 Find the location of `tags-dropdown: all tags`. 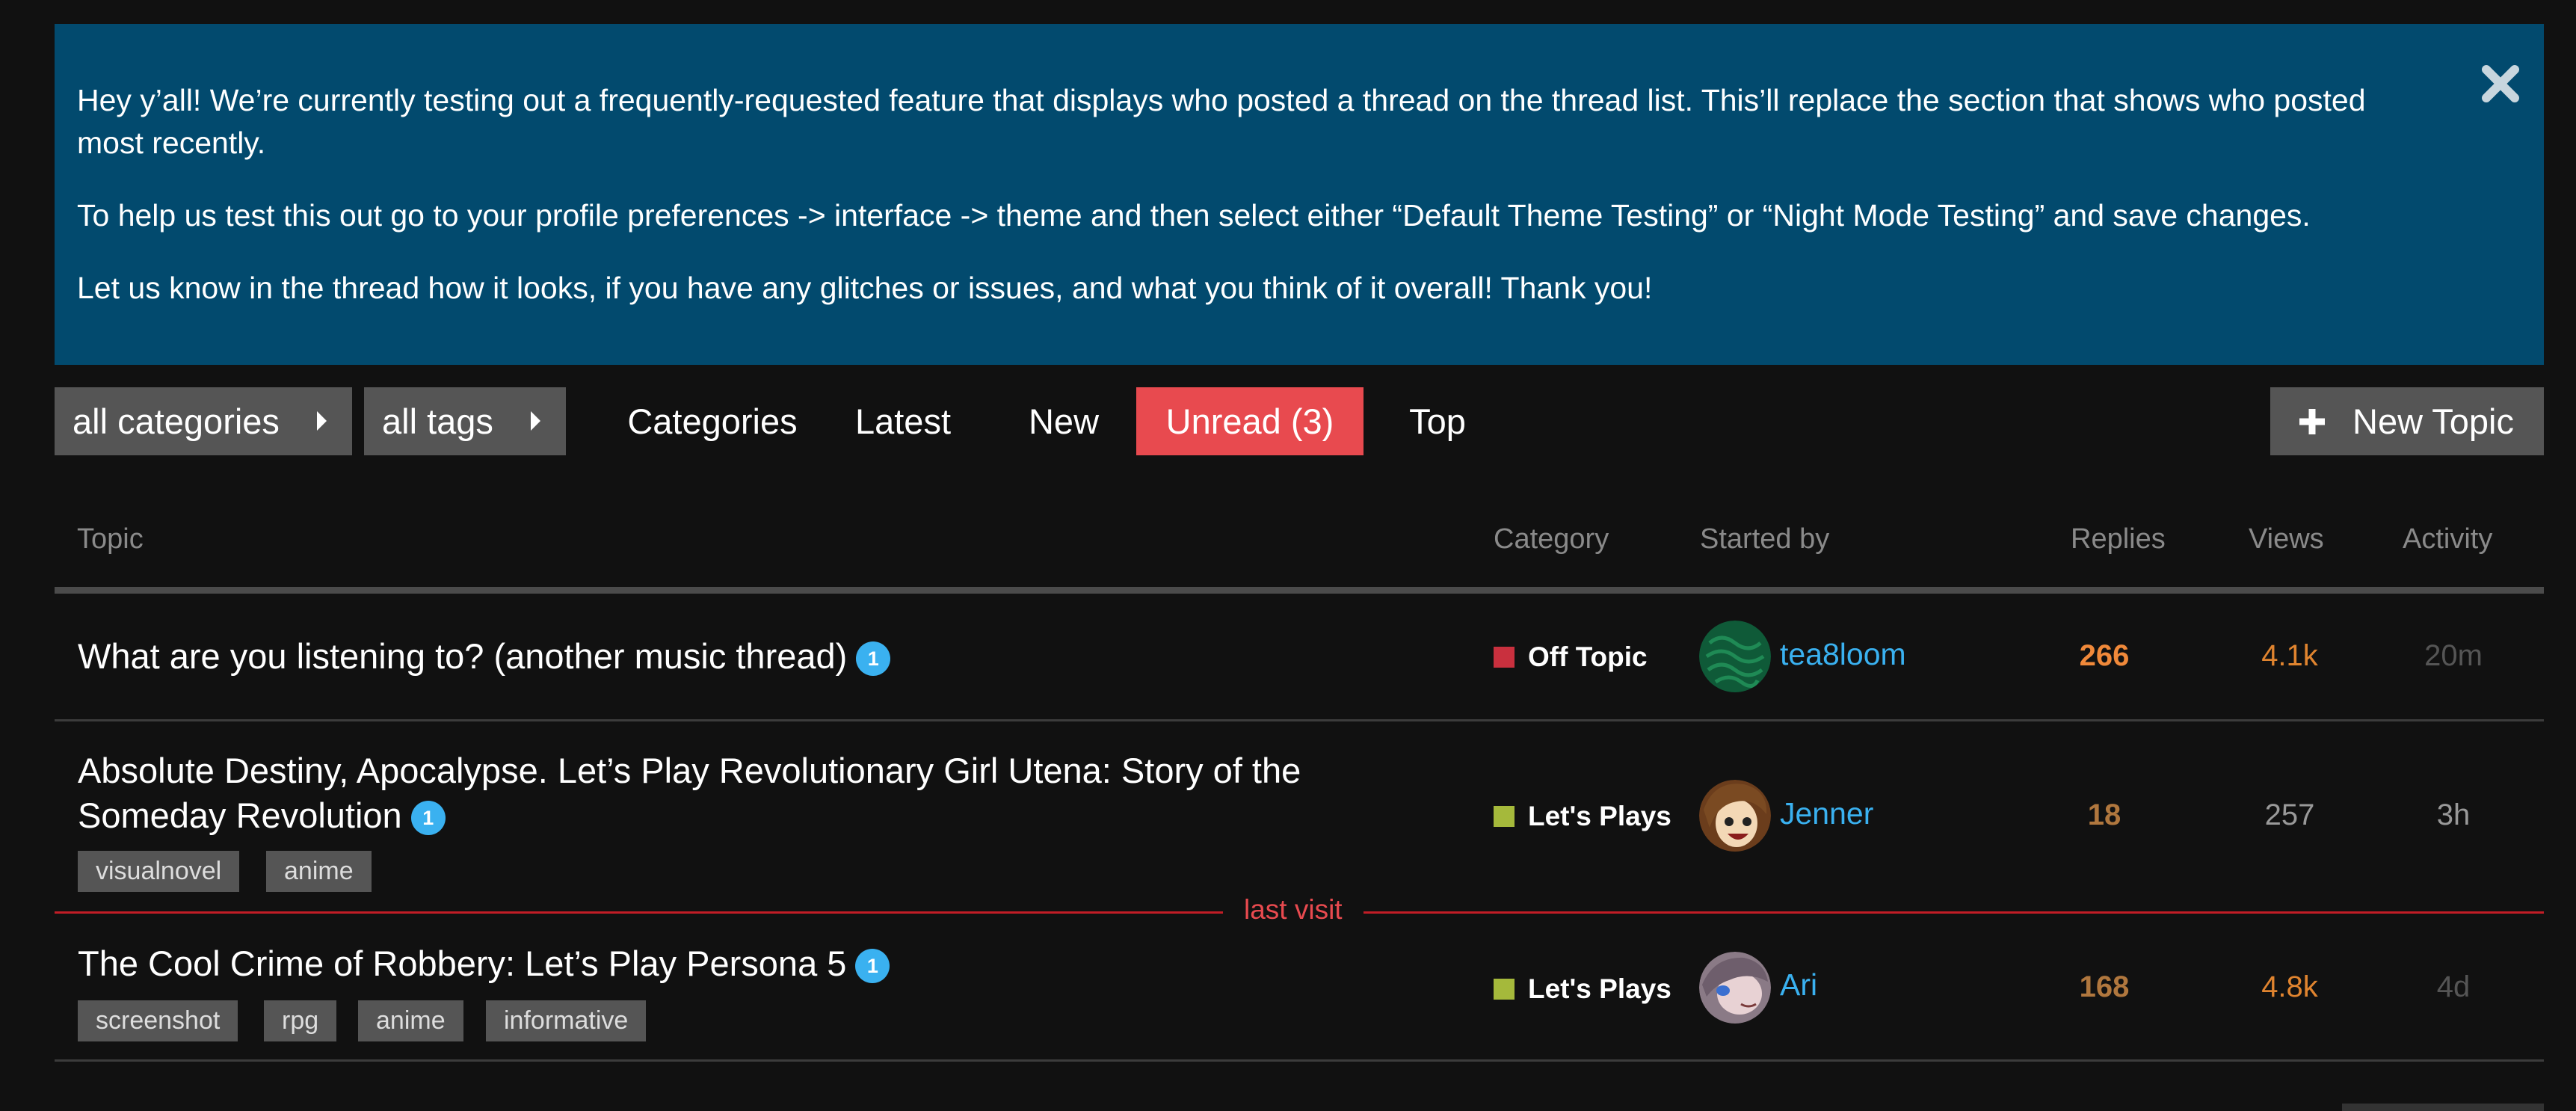

tags-dropdown: all tags is located at coordinates (465, 421).